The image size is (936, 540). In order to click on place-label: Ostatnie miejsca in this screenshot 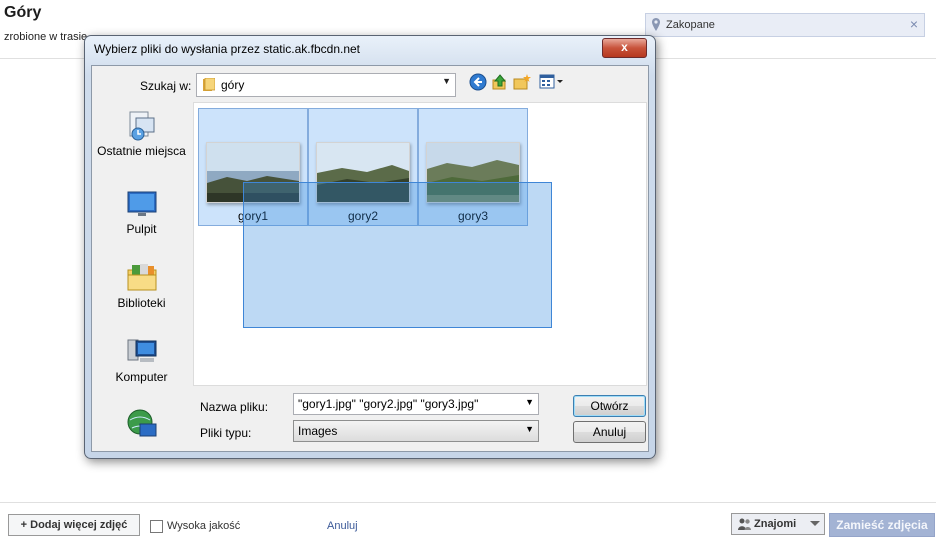, I will do `click(141, 151)`.